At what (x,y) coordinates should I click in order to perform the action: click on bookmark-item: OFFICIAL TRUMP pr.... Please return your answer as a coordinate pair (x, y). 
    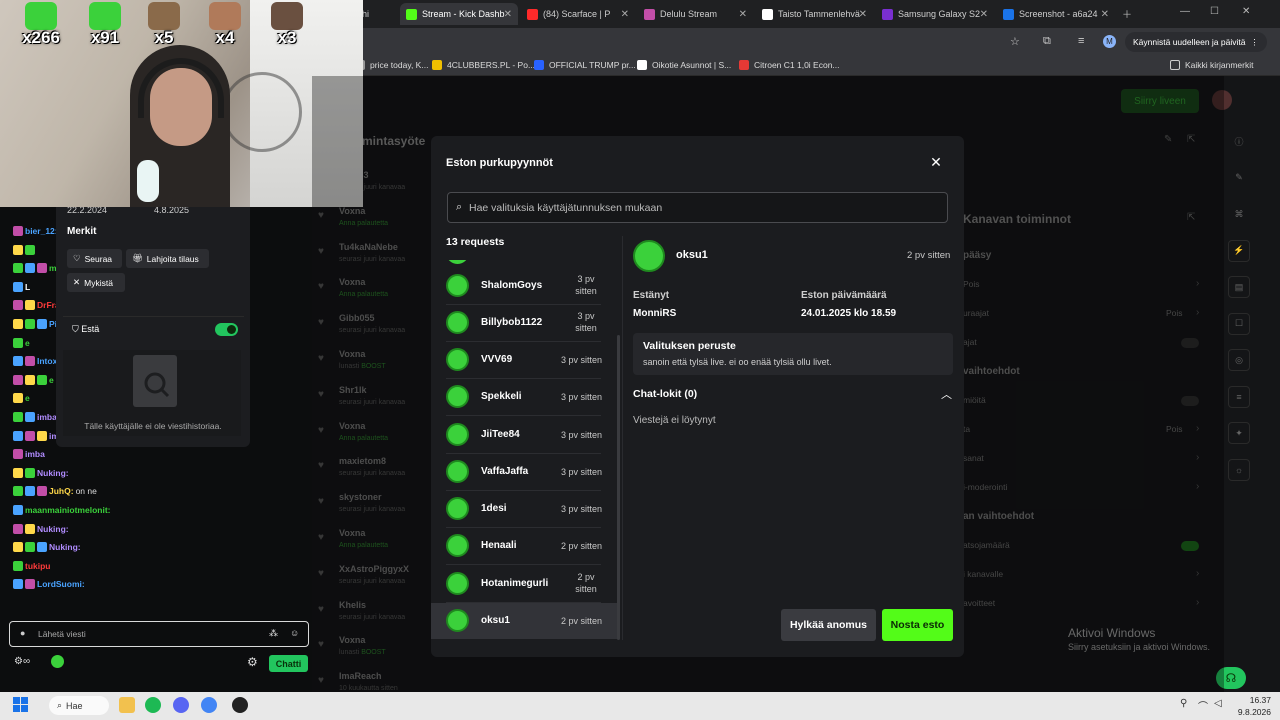
    Looking at the image, I should click on (585, 65).